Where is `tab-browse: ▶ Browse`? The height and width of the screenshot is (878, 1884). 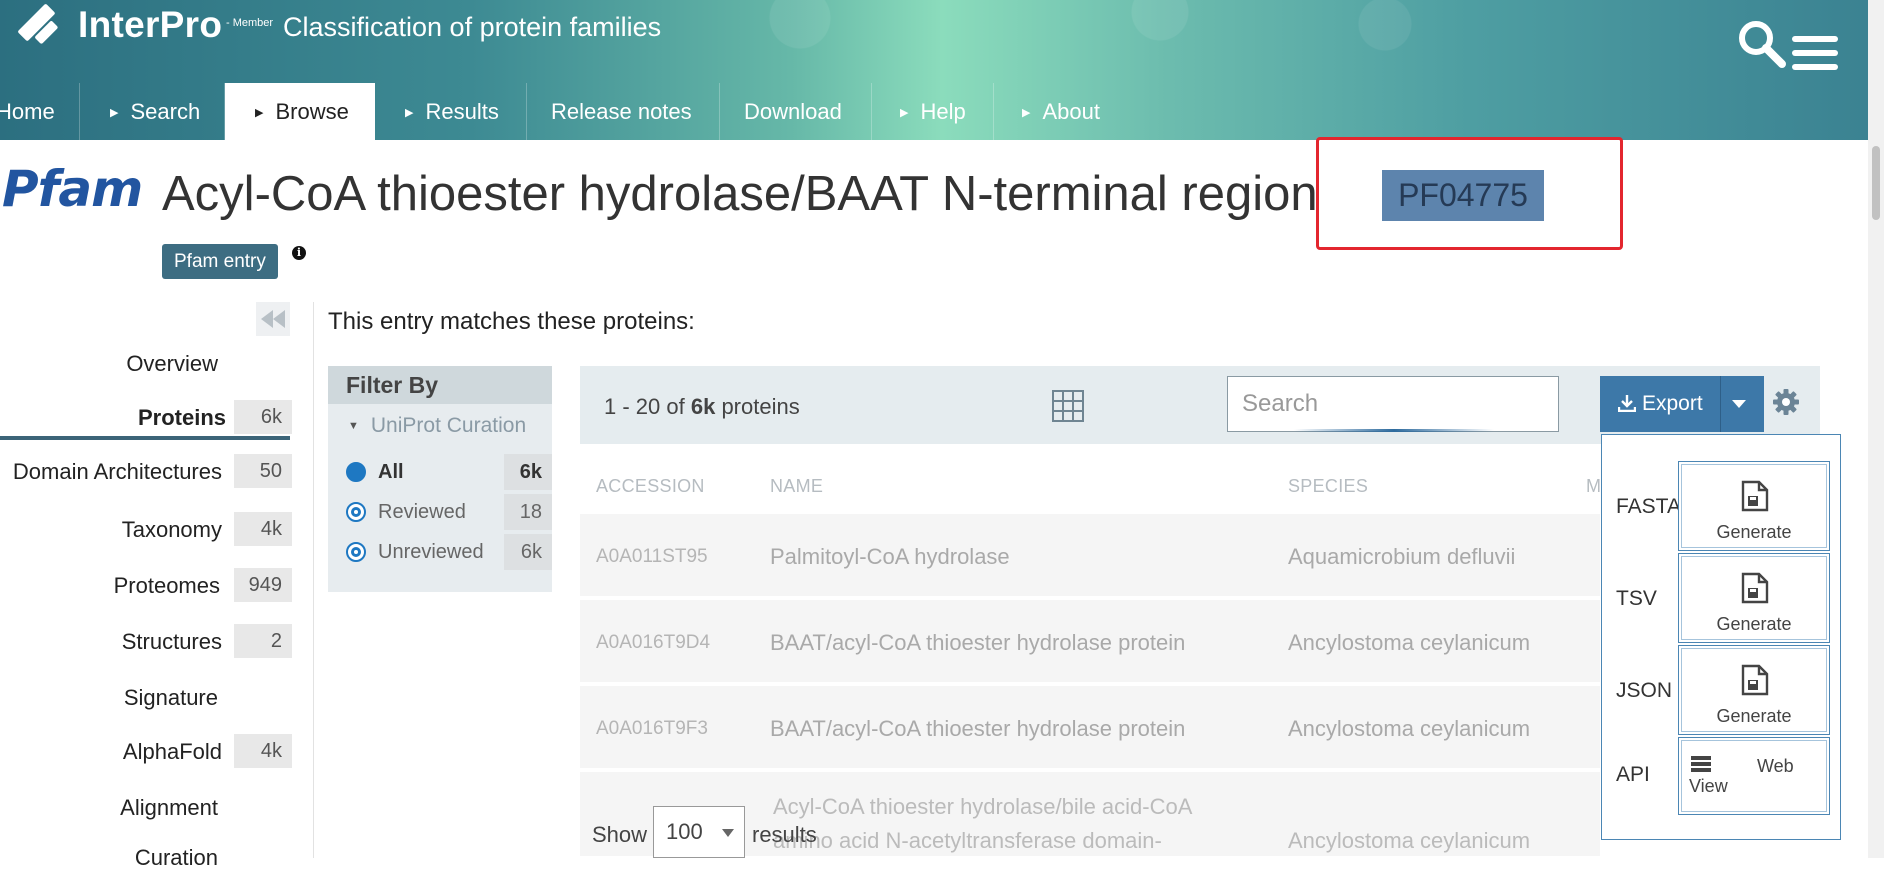
tab-browse: ▶ Browse is located at coordinates (300, 111).